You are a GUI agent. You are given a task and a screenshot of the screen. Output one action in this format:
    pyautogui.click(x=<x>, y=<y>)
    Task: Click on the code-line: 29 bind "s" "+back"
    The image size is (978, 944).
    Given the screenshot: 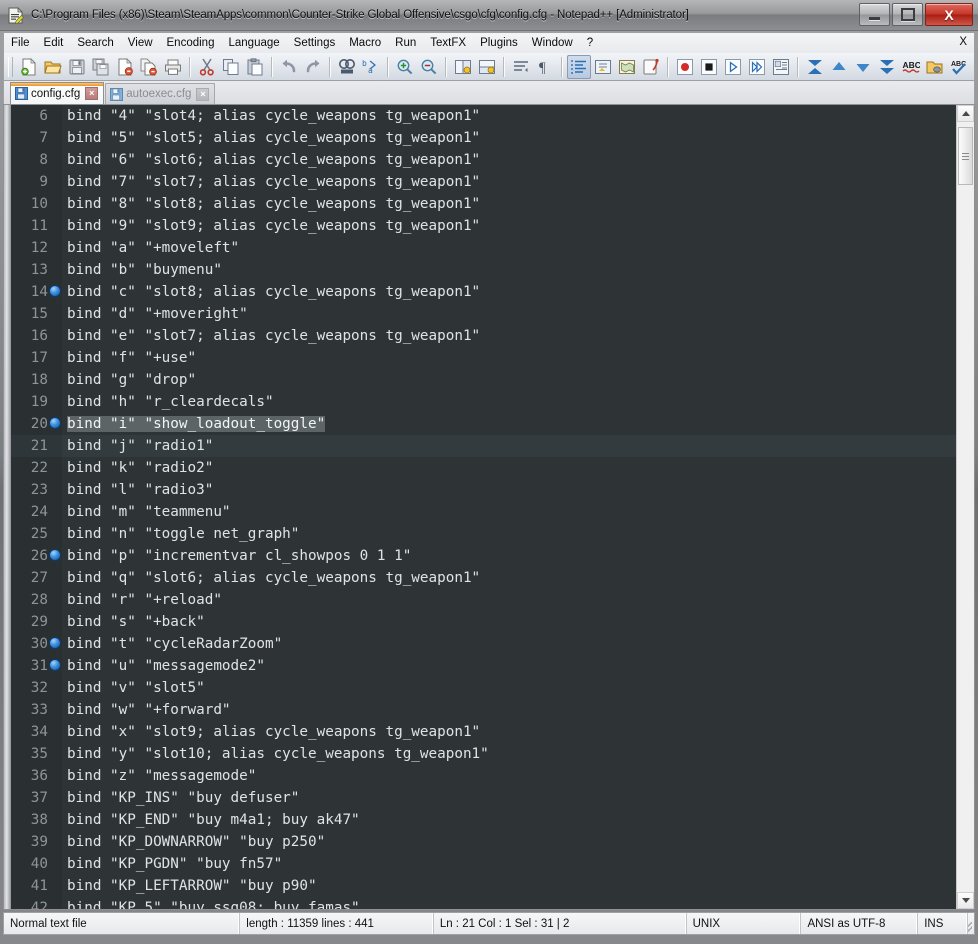 What is the action you would take?
    pyautogui.click(x=483, y=622)
    